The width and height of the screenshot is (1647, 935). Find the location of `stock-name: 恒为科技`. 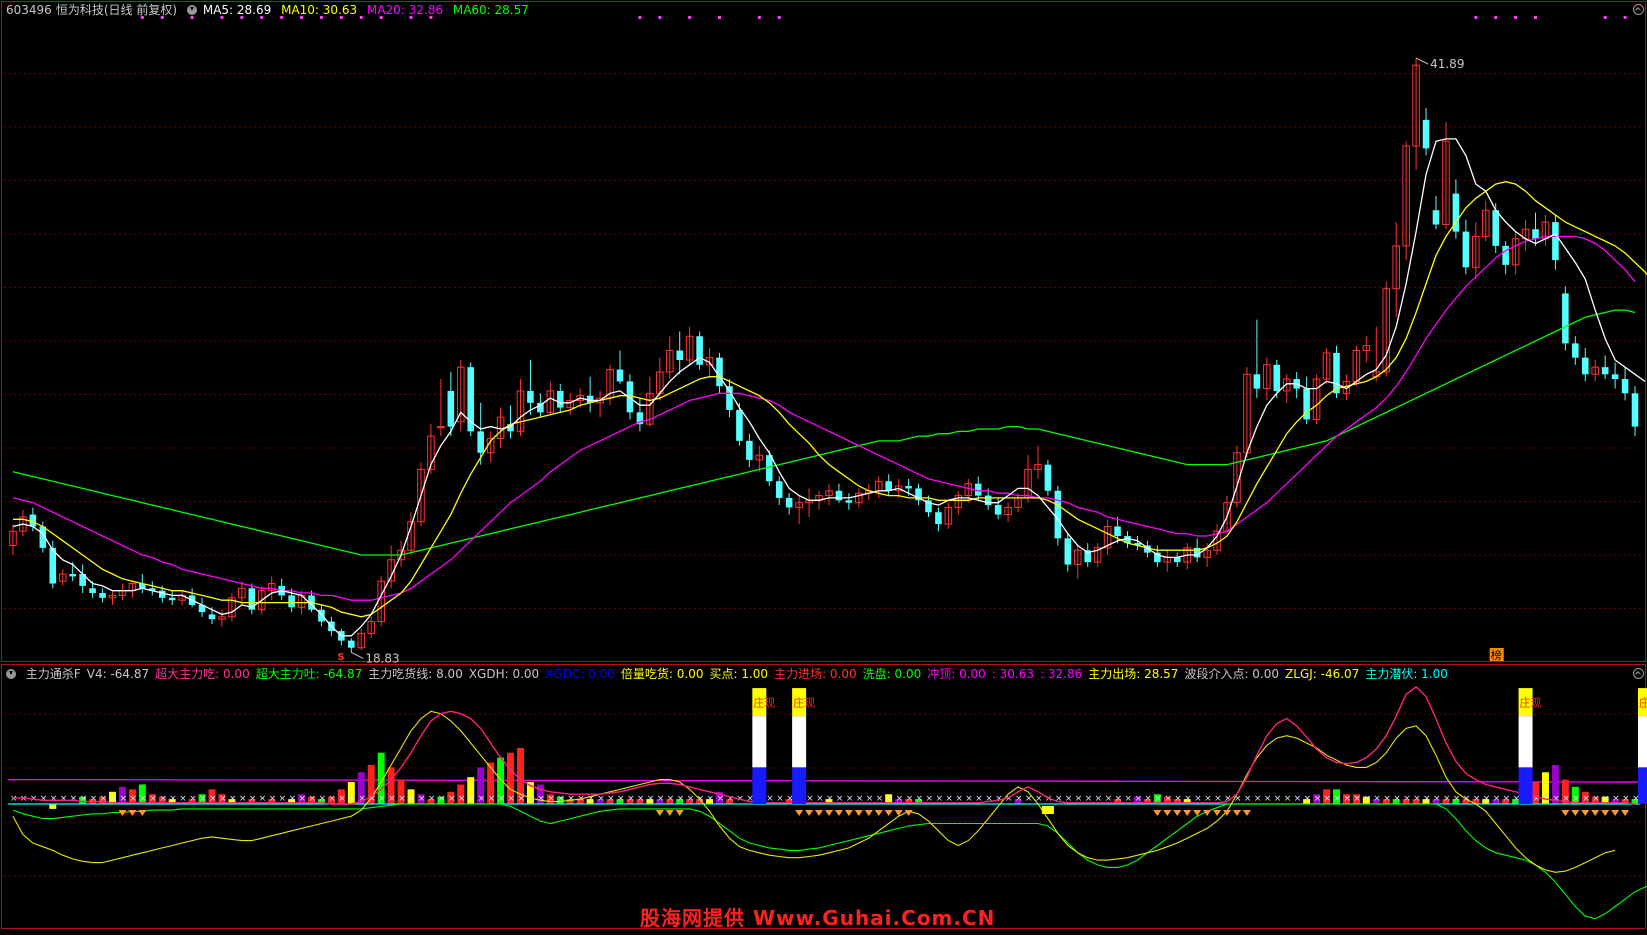

stock-name: 恒为科技 is located at coordinates (79, 10).